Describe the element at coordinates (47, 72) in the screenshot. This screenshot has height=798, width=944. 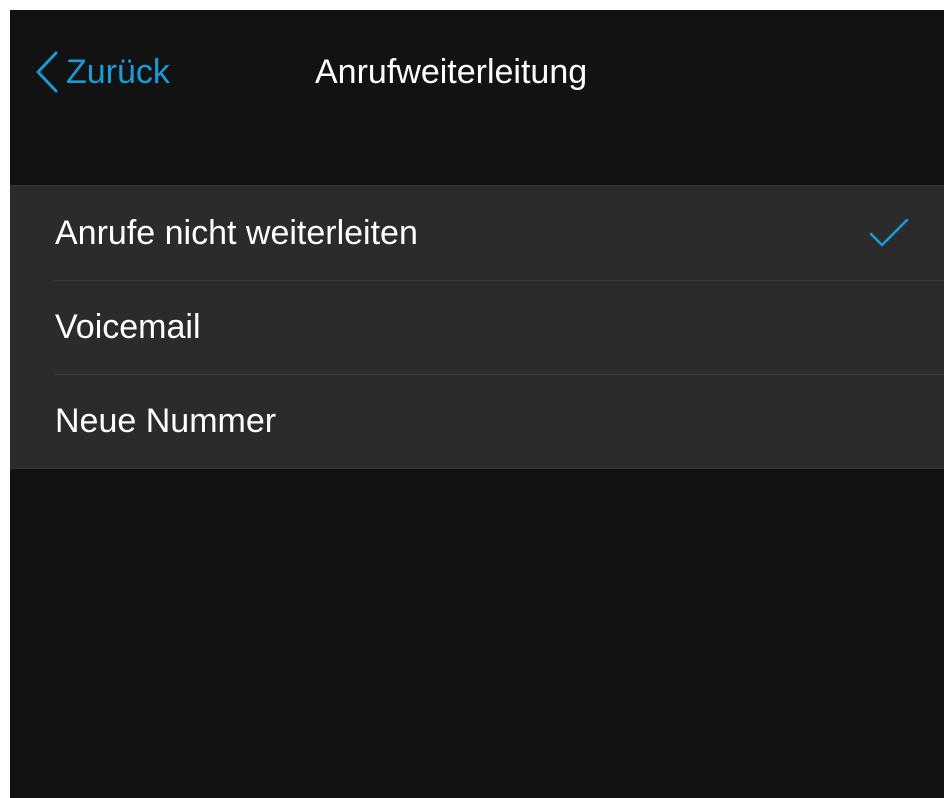
I see `chevron-left-icon` at that location.